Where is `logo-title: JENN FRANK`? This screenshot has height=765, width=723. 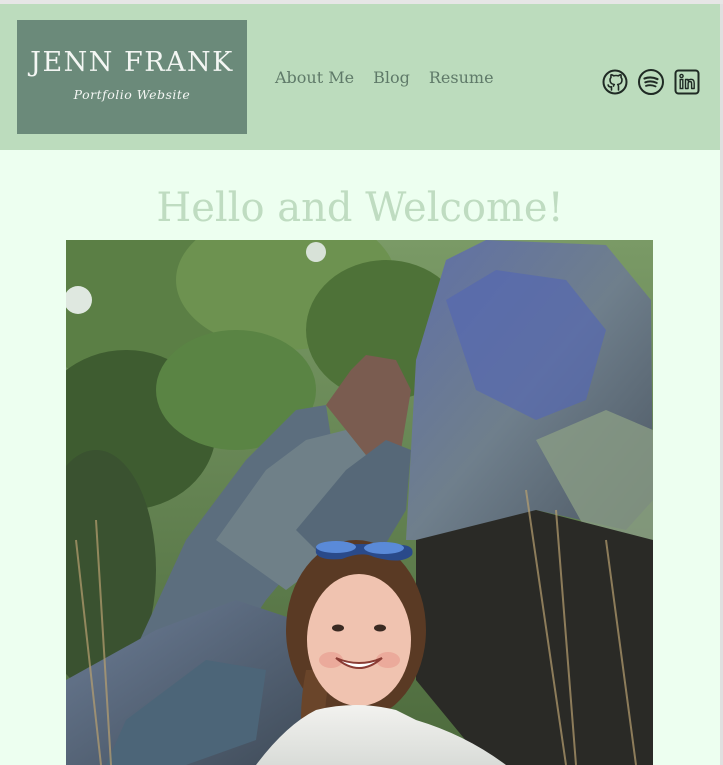
logo-title: JENN FRANK is located at coordinates (132, 62).